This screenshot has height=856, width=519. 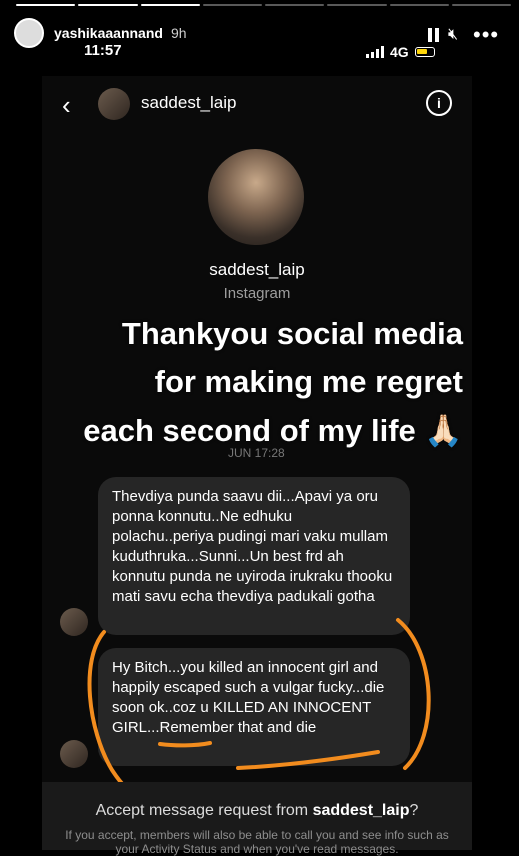 What do you see at coordinates (259, 709) in the screenshot?
I see `orange-annotation-marks` at bounding box center [259, 709].